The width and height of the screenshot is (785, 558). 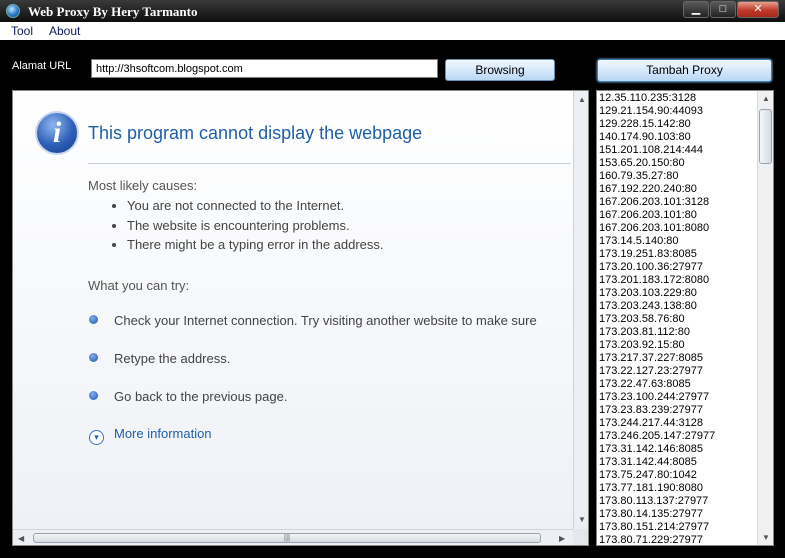 What do you see at coordinates (264, 68) in the screenshot?
I see `url-input` at bounding box center [264, 68].